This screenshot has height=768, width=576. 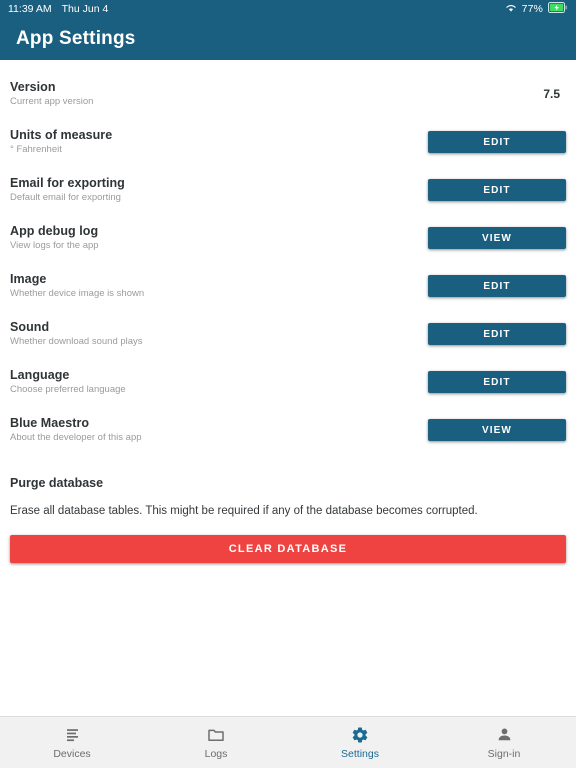 I want to click on row-texts: Version Current app version, so click(x=51, y=94).